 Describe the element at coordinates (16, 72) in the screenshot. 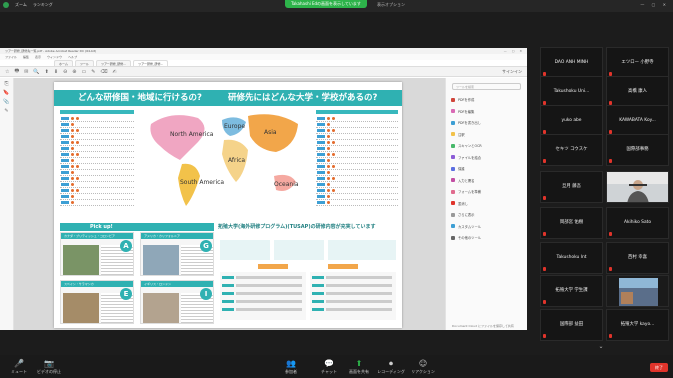

I see `print-icon: 🖶` at that location.